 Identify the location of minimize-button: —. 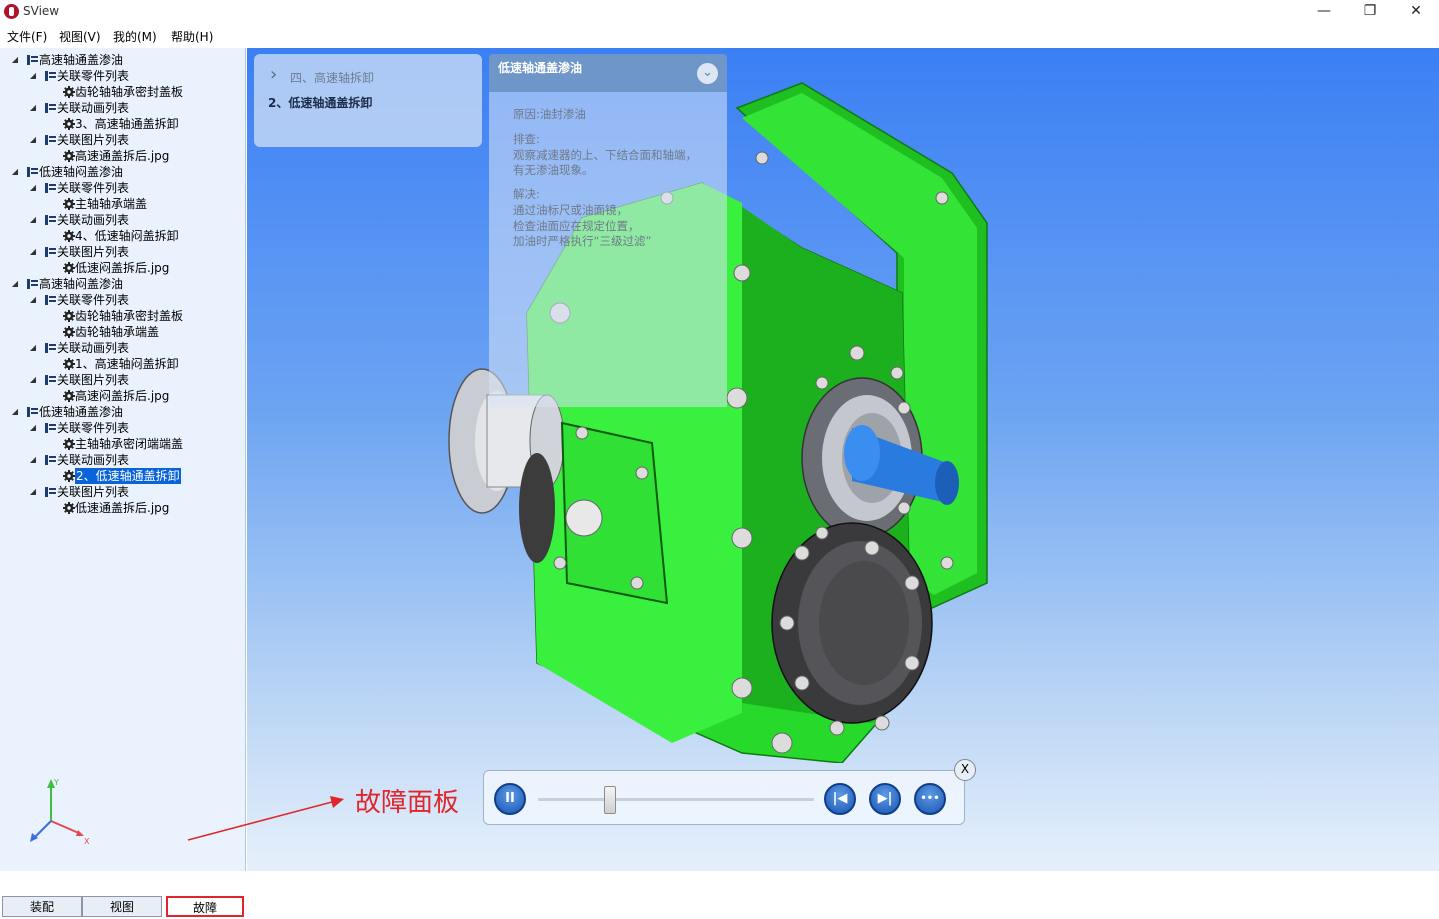
(1324, 12).